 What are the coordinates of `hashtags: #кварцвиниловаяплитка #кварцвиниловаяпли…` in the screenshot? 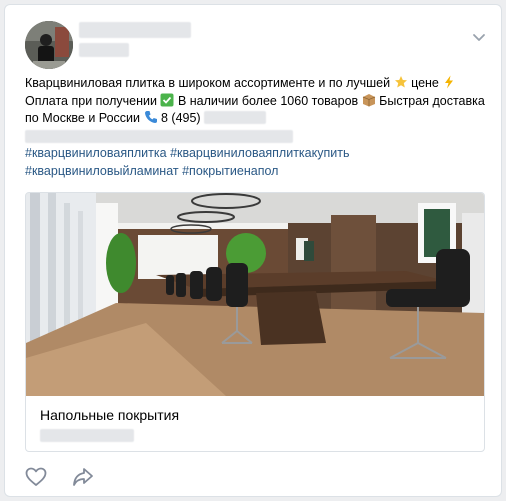 It's located at (257, 162).